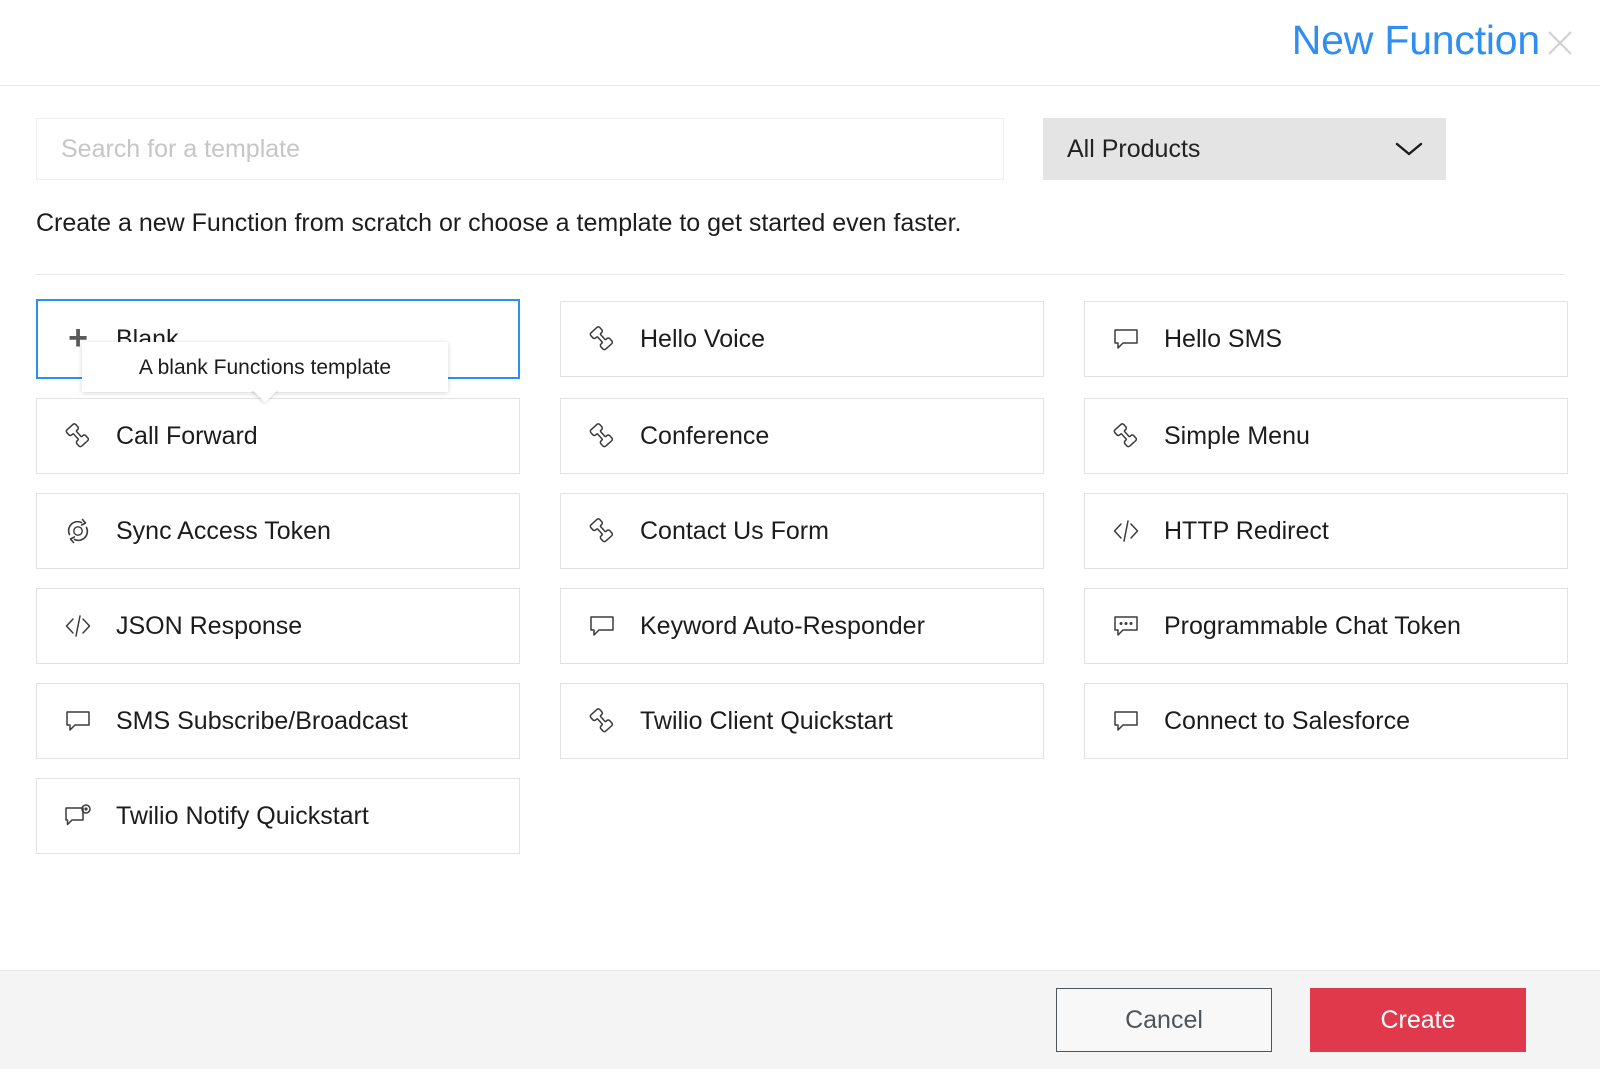 This screenshot has width=1600, height=1069. I want to click on template-card: Conference, so click(802, 436).